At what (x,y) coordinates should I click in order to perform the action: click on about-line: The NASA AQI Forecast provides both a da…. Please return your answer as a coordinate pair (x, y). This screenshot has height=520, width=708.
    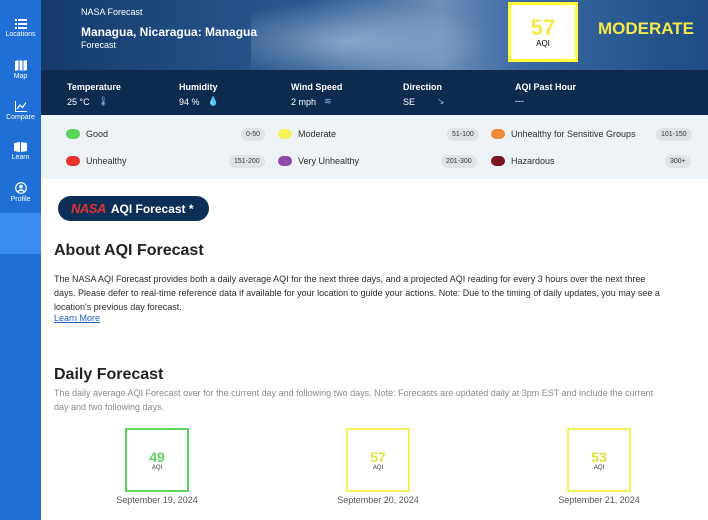
    Looking at the image, I should click on (350, 279).